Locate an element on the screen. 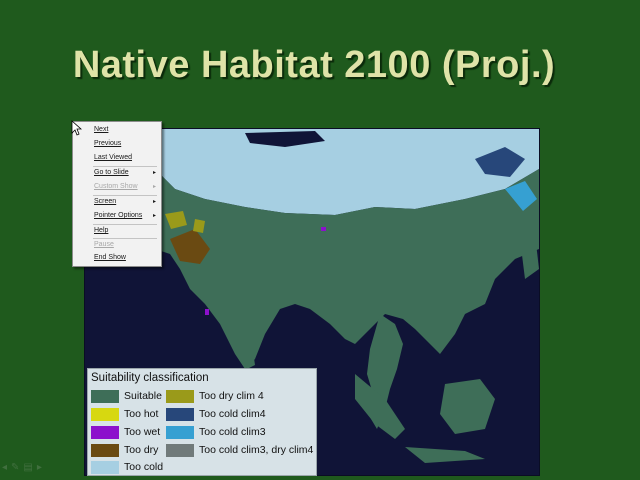 Image resolution: width=640 pixels, height=480 pixels. slide-title: Native Habitat 2100 (Proj.) is located at coordinates (314, 65).